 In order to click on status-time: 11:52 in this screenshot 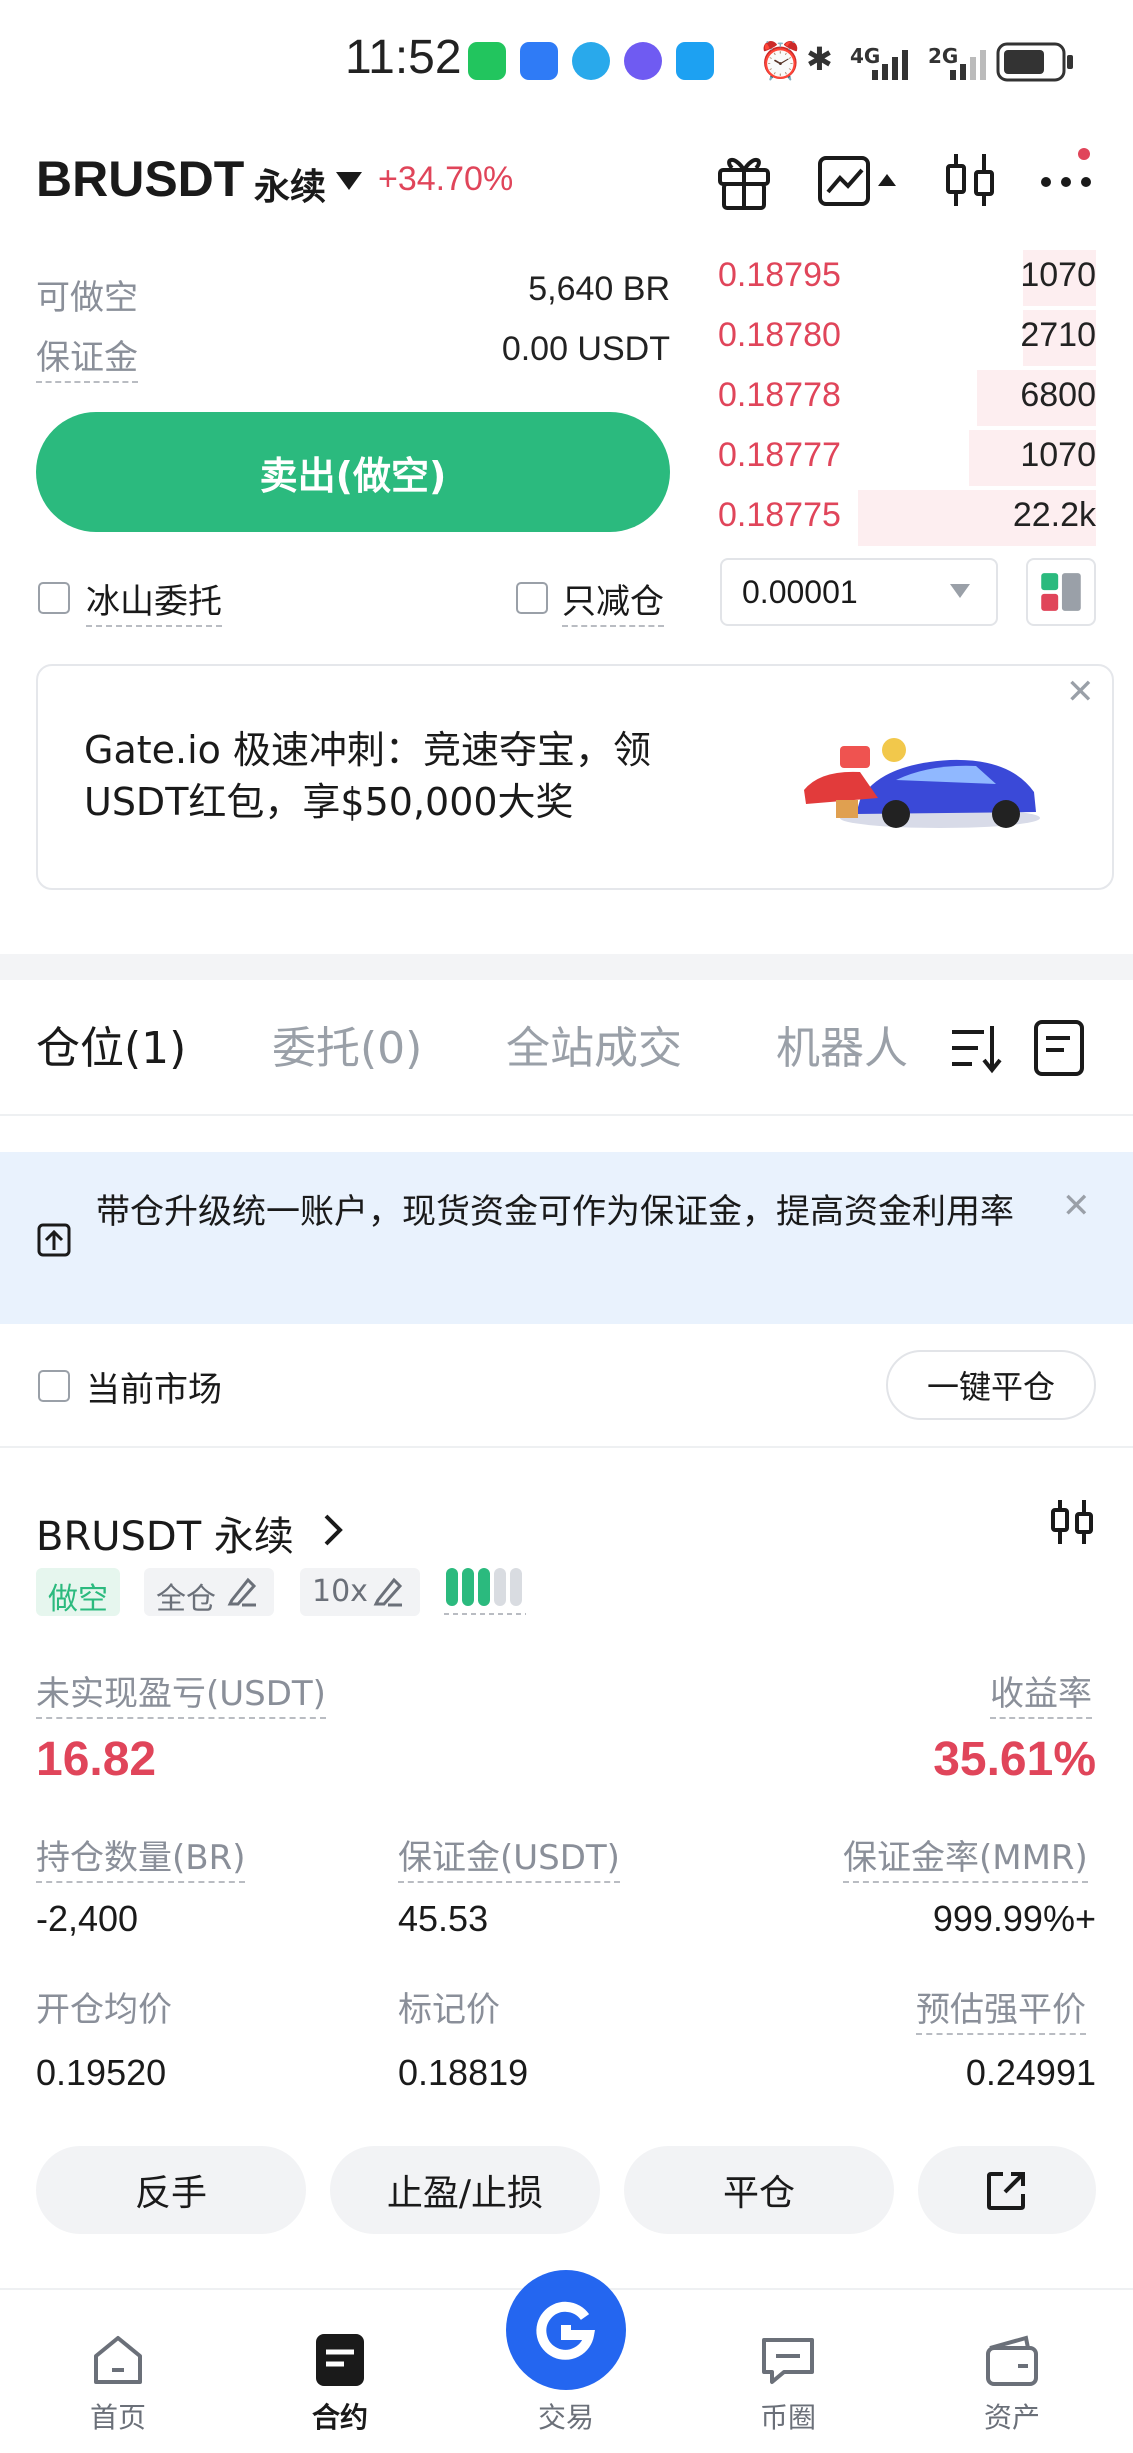, I will do `click(403, 57)`.